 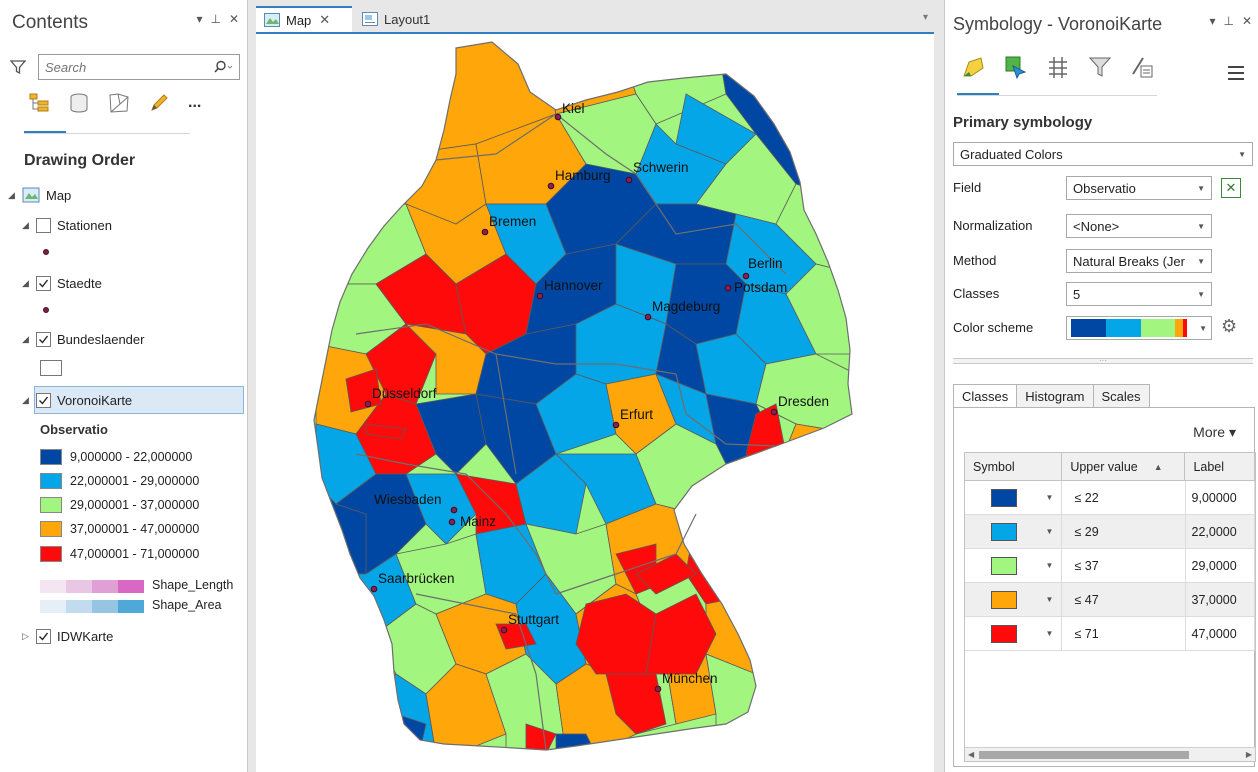 I want to click on label-cell: 22,0000, so click(x=1220, y=531).